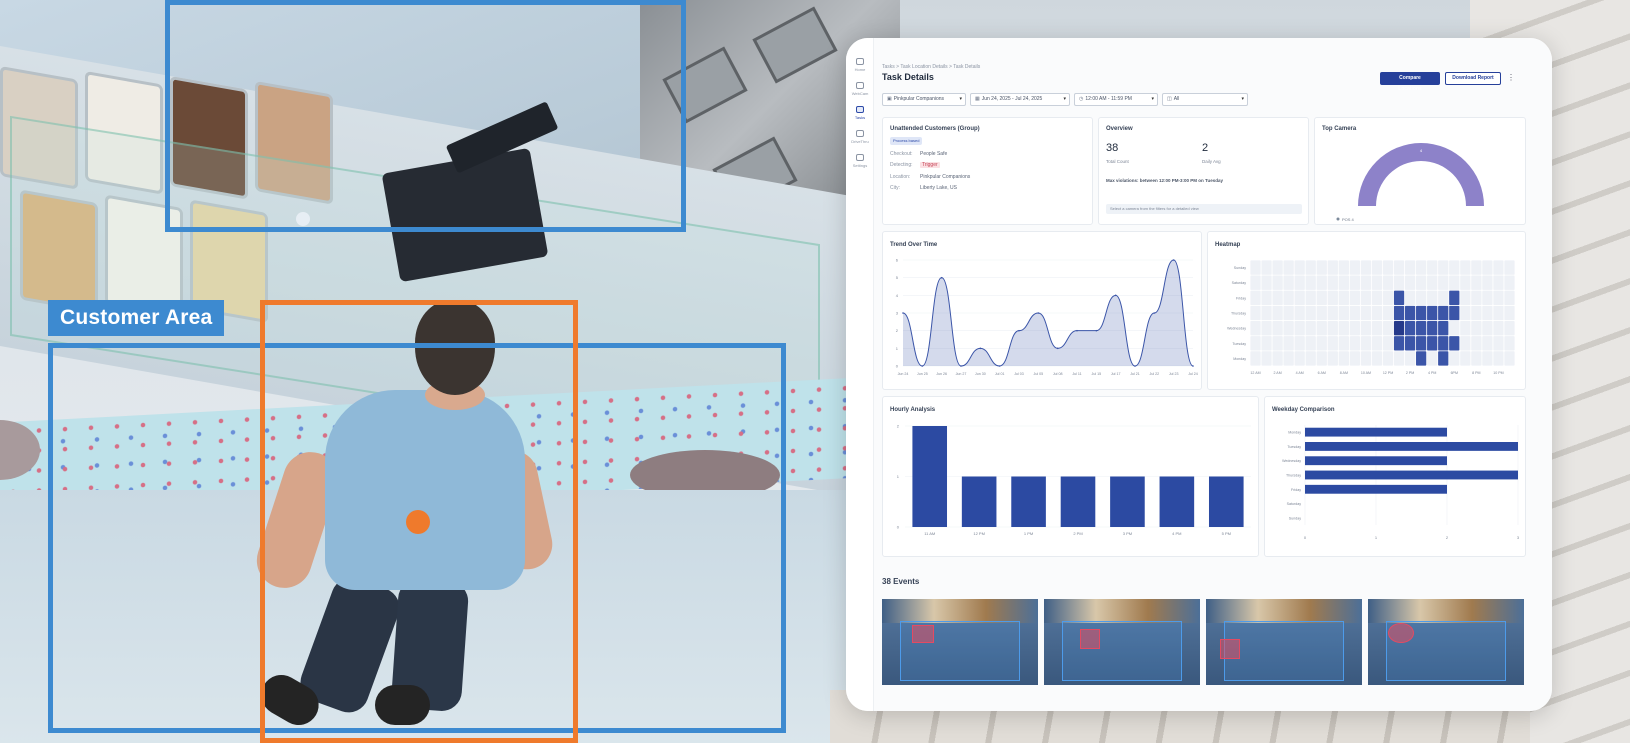  I want to click on weekday-y-label: Sunday, so click(1295, 518).